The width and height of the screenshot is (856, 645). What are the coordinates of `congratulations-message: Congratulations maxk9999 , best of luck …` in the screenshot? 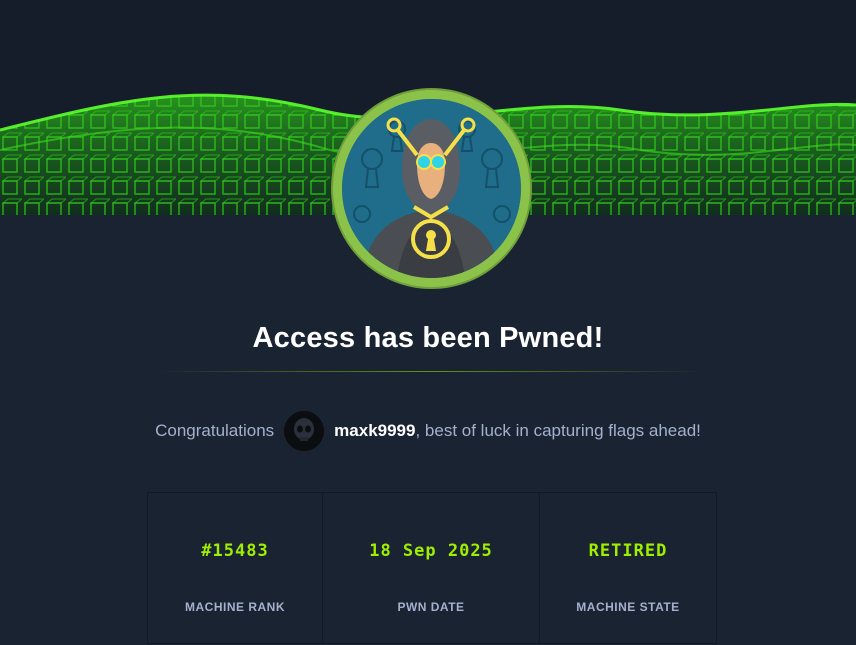 It's located at (428, 431).